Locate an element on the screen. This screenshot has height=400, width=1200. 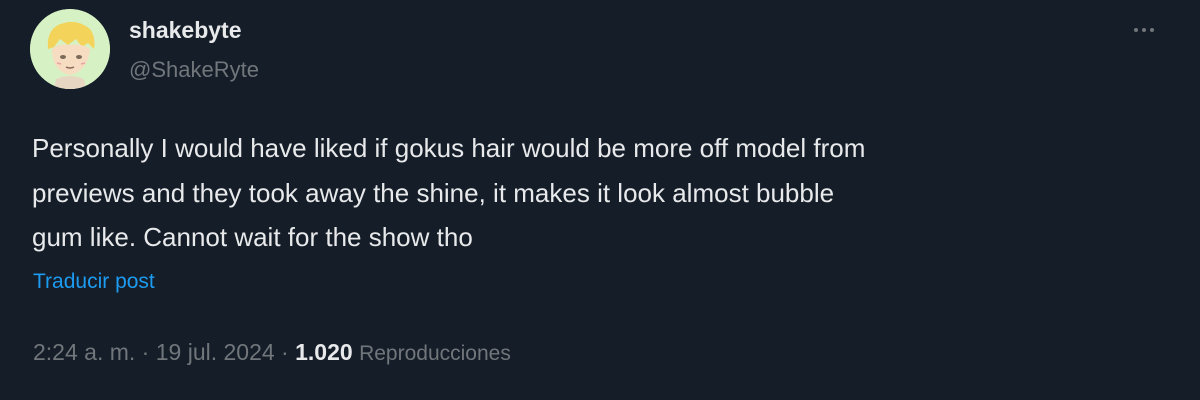
more-options-button is located at coordinates (1144, 30).